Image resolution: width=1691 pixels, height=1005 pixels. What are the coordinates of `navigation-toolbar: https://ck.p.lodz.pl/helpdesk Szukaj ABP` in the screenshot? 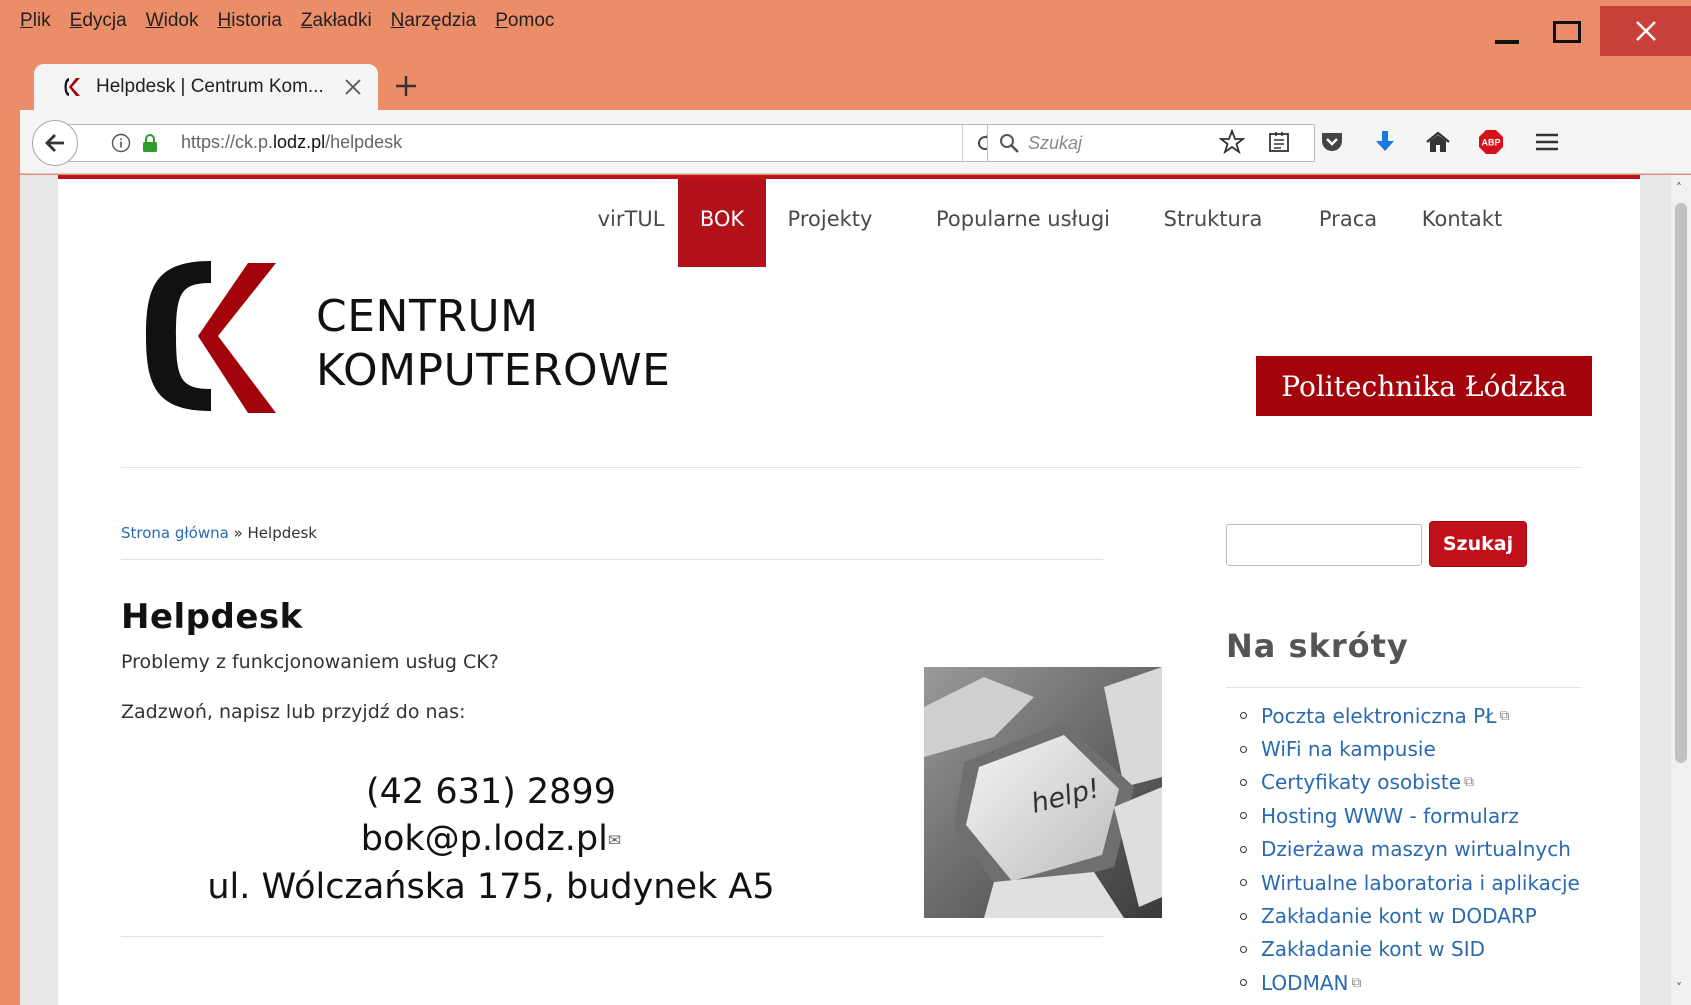 It's located at (855, 142).